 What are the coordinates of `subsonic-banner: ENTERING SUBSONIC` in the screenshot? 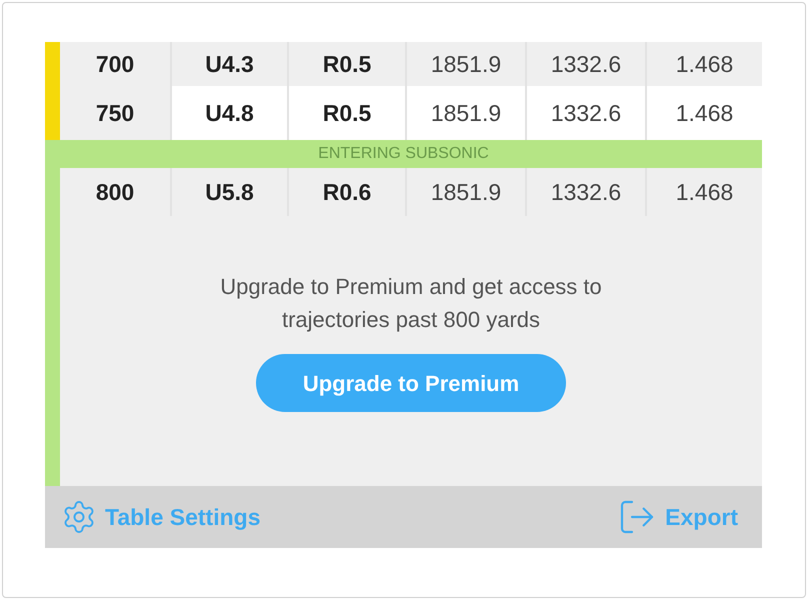 It's located at (403, 154).